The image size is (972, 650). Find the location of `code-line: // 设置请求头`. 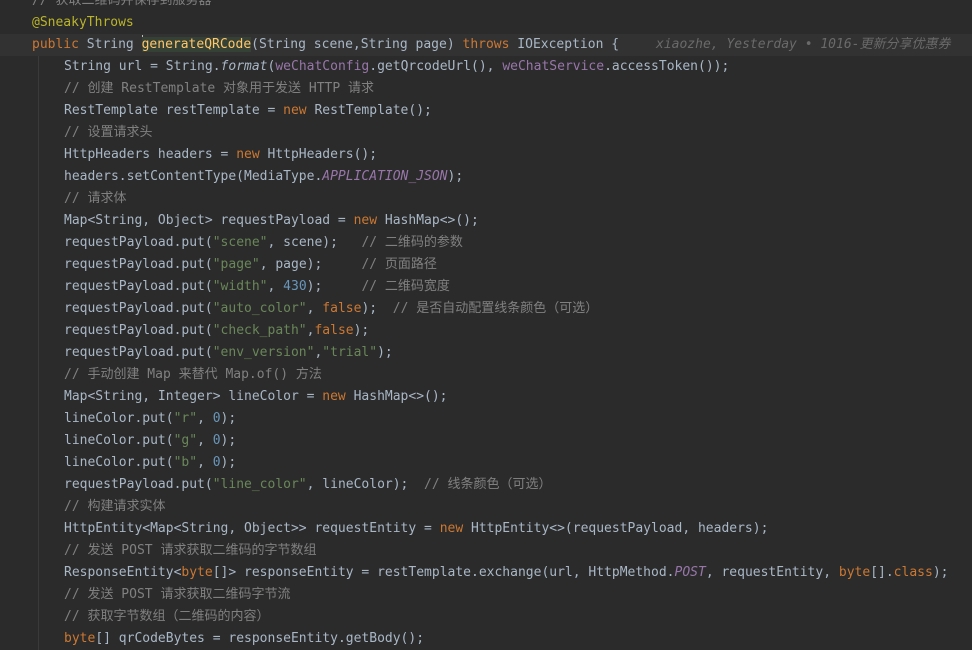

code-line: // 设置请求头 is located at coordinates (490, 133).